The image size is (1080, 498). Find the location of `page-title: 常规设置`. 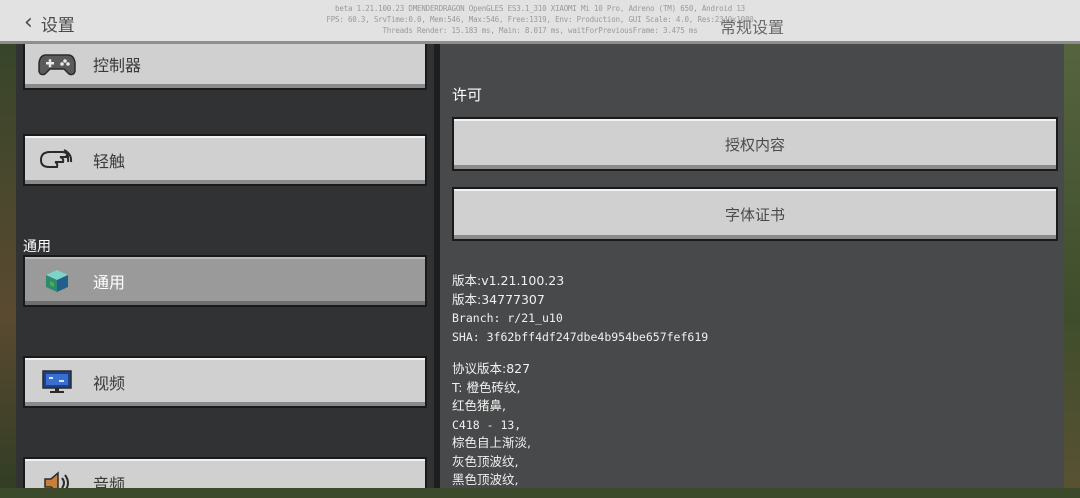

page-title: 常规设置 is located at coordinates (752, 27).